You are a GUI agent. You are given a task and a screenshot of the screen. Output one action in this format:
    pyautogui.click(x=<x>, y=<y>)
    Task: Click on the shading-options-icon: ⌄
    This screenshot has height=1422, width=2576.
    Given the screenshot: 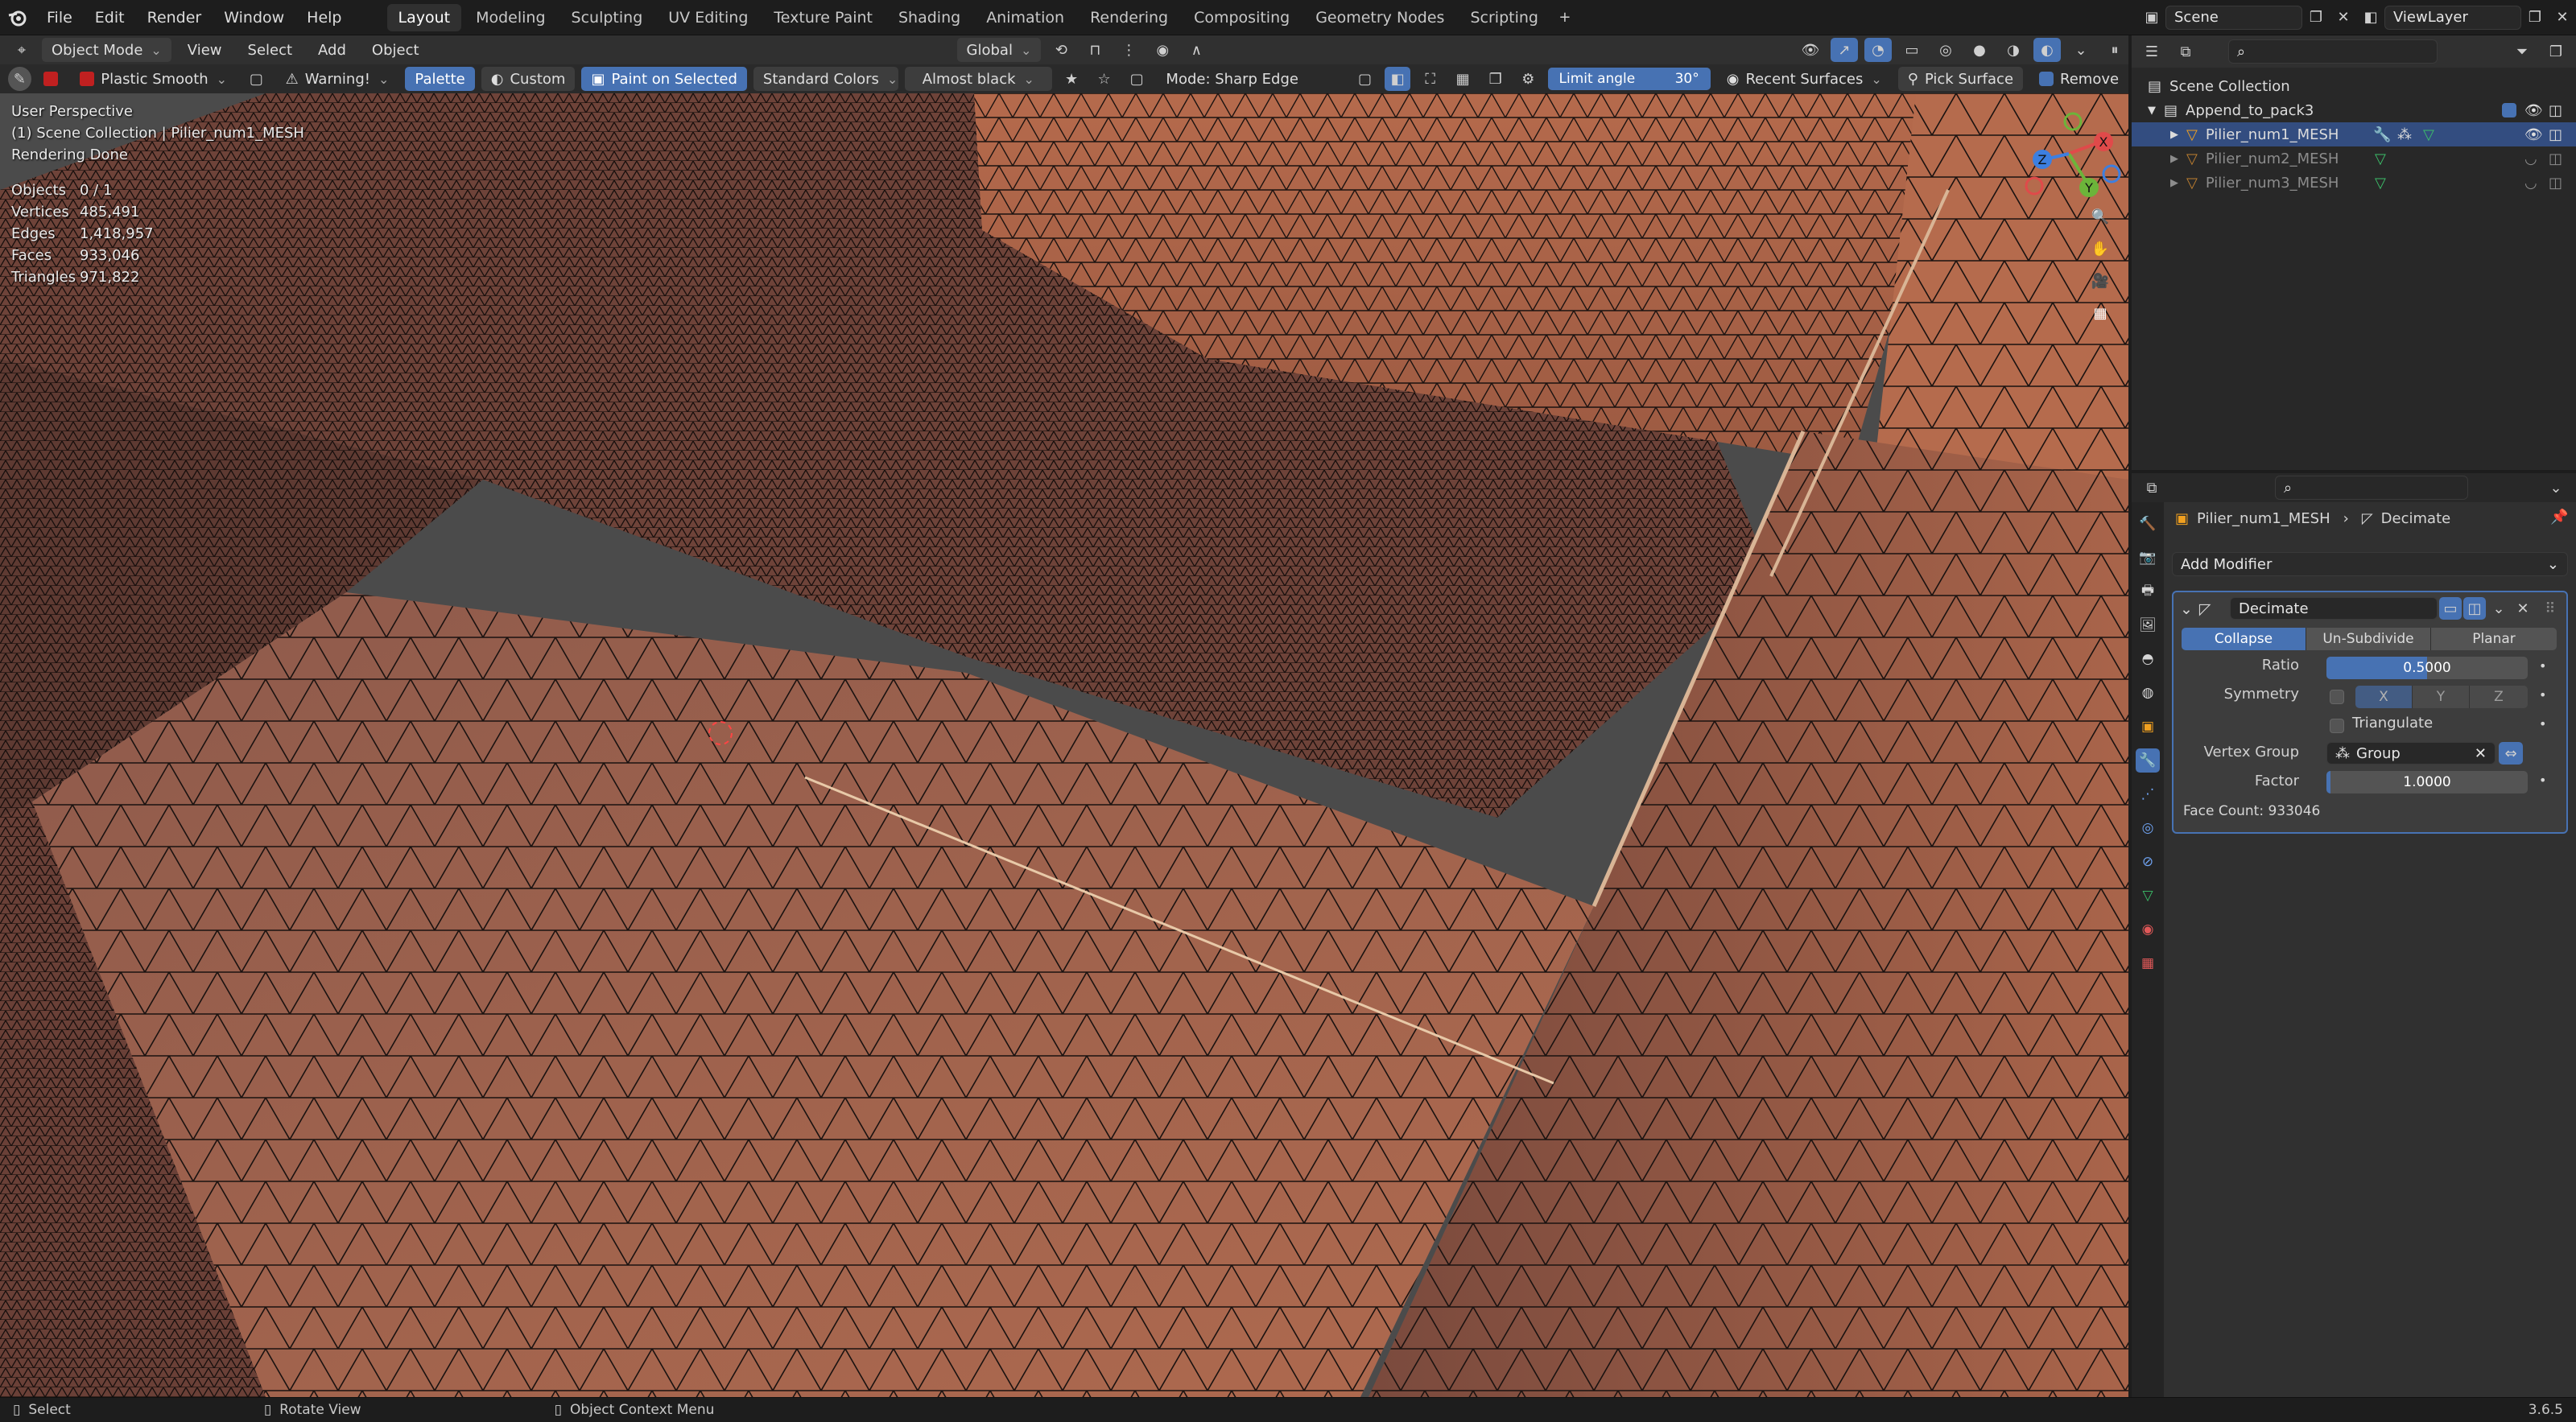 What is the action you would take?
    pyautogui.click(x=2081, y=50)
    